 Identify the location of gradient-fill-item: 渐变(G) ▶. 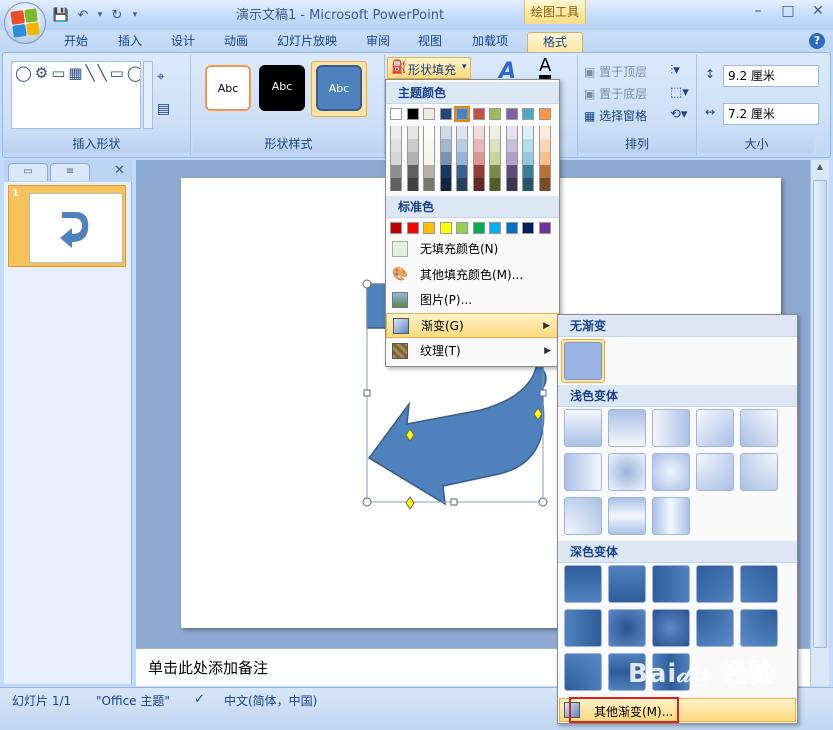
(472, 325).